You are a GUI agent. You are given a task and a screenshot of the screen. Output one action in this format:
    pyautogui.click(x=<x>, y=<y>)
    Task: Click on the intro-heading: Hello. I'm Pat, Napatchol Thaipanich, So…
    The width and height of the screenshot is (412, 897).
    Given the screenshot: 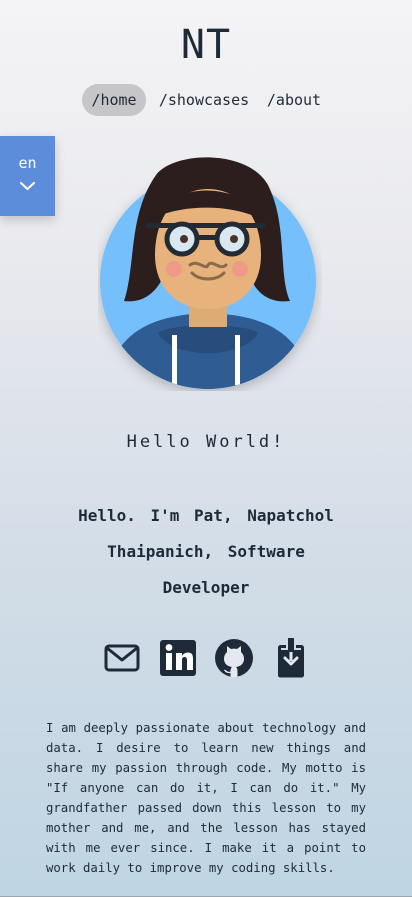 What is the action you would take?
    pyautogui.click(x=206, y=551)
    